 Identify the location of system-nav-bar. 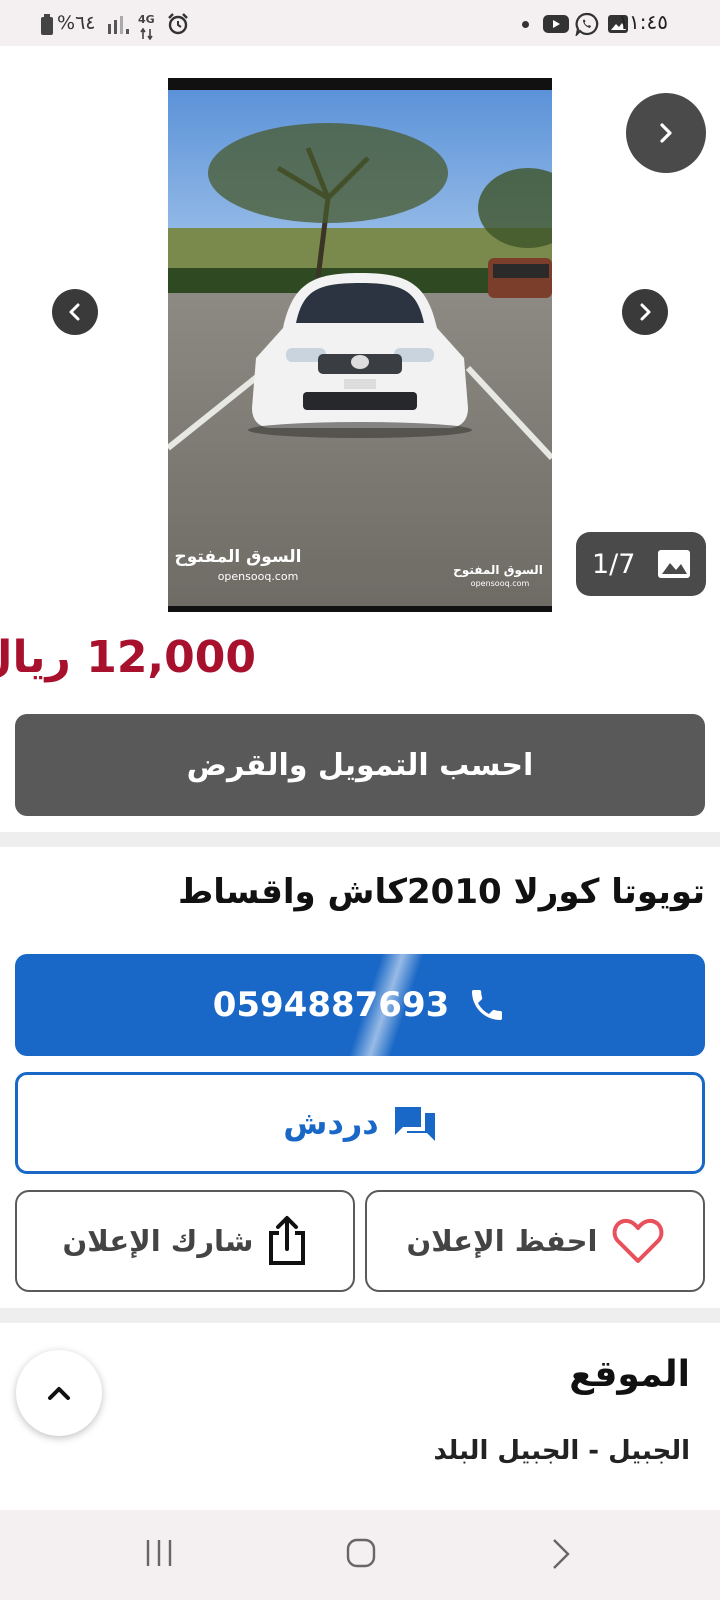
(360, 1555).